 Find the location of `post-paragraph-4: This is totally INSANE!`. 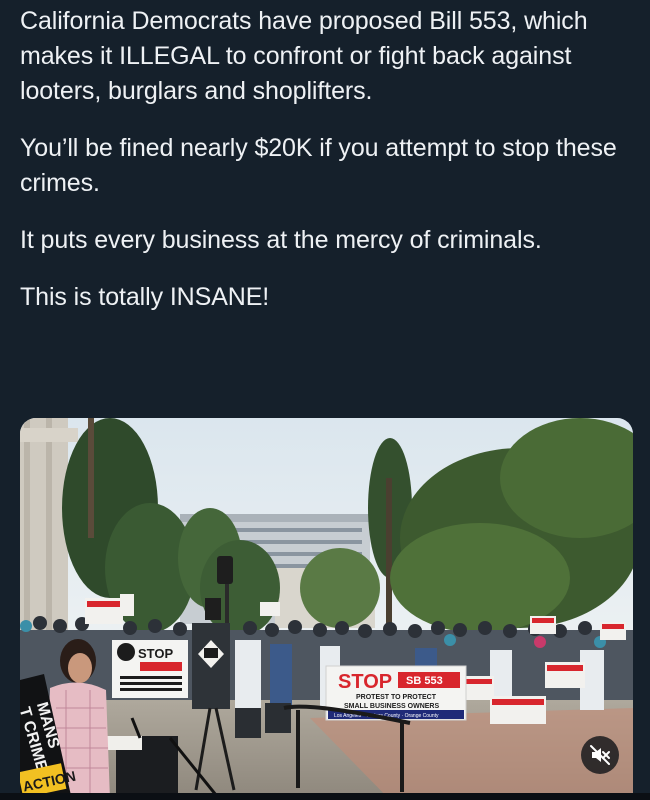

post-paragraph-4: This is totally INSANE! is located at coordinates (145, 297).